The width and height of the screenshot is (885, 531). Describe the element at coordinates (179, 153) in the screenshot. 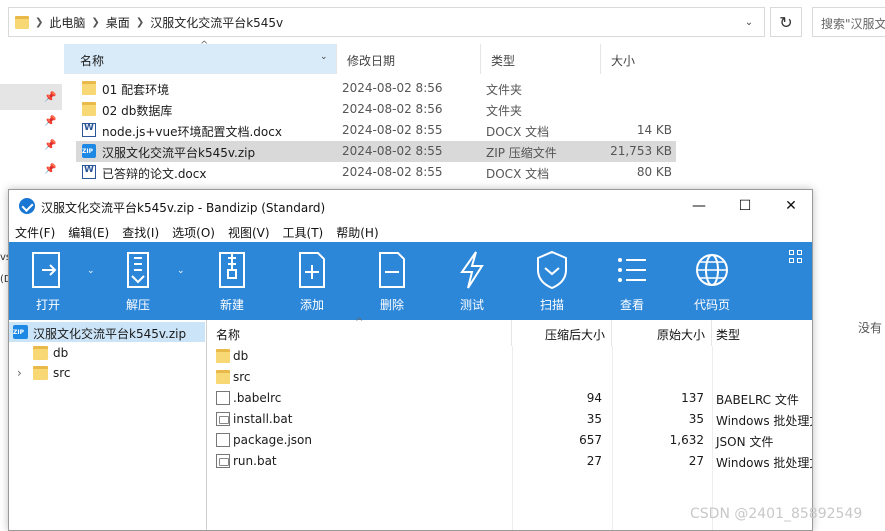

I see `file-name: 汉服文化交流平台k545v.zip` at that location.